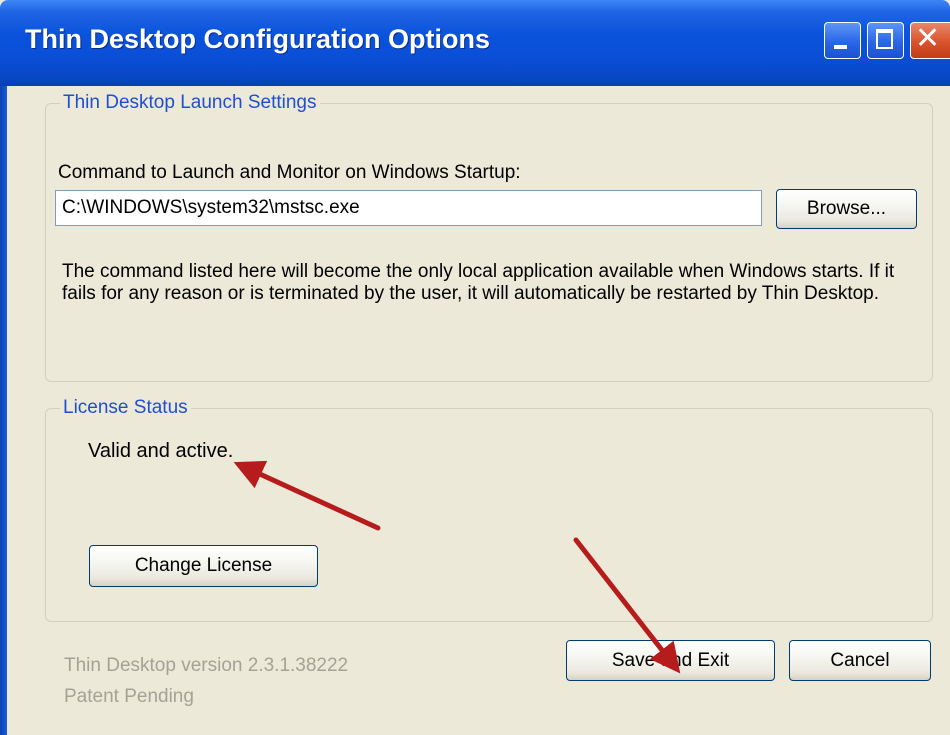 The width and height of the screenshot is (950, 735). I want to click on minimize-icon, so click(840, 47).